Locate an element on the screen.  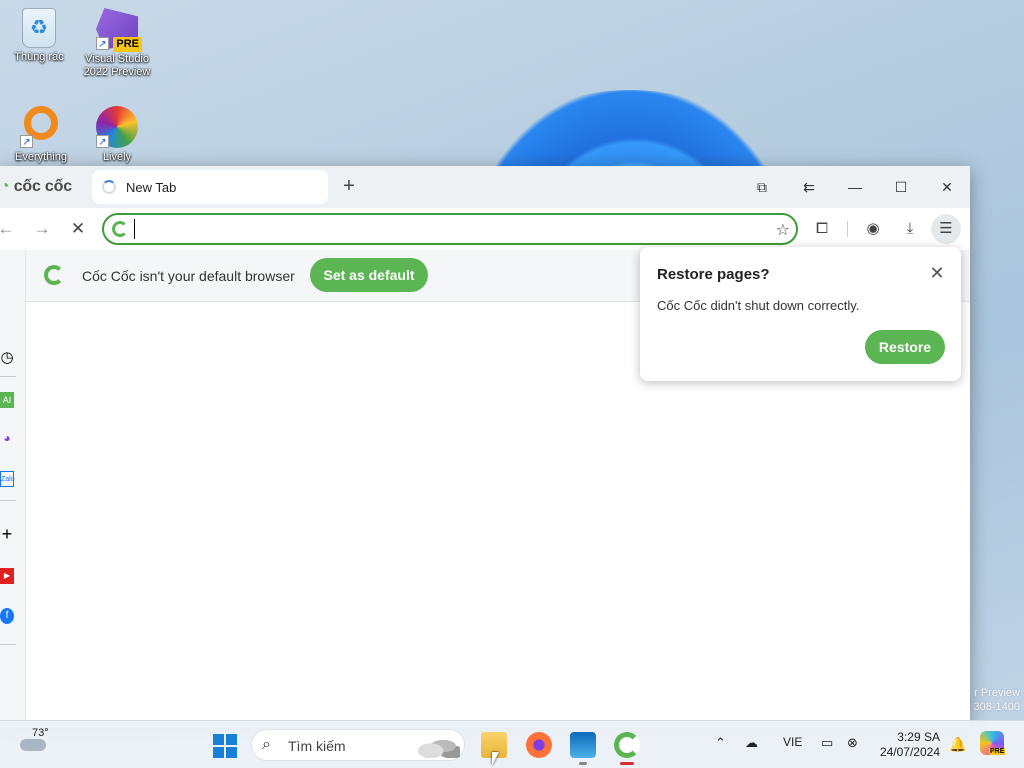
toolbar: ← → ✕ ☆ ⧠ ◉ ⤓ ☰ is located at coordinates (485, 229).